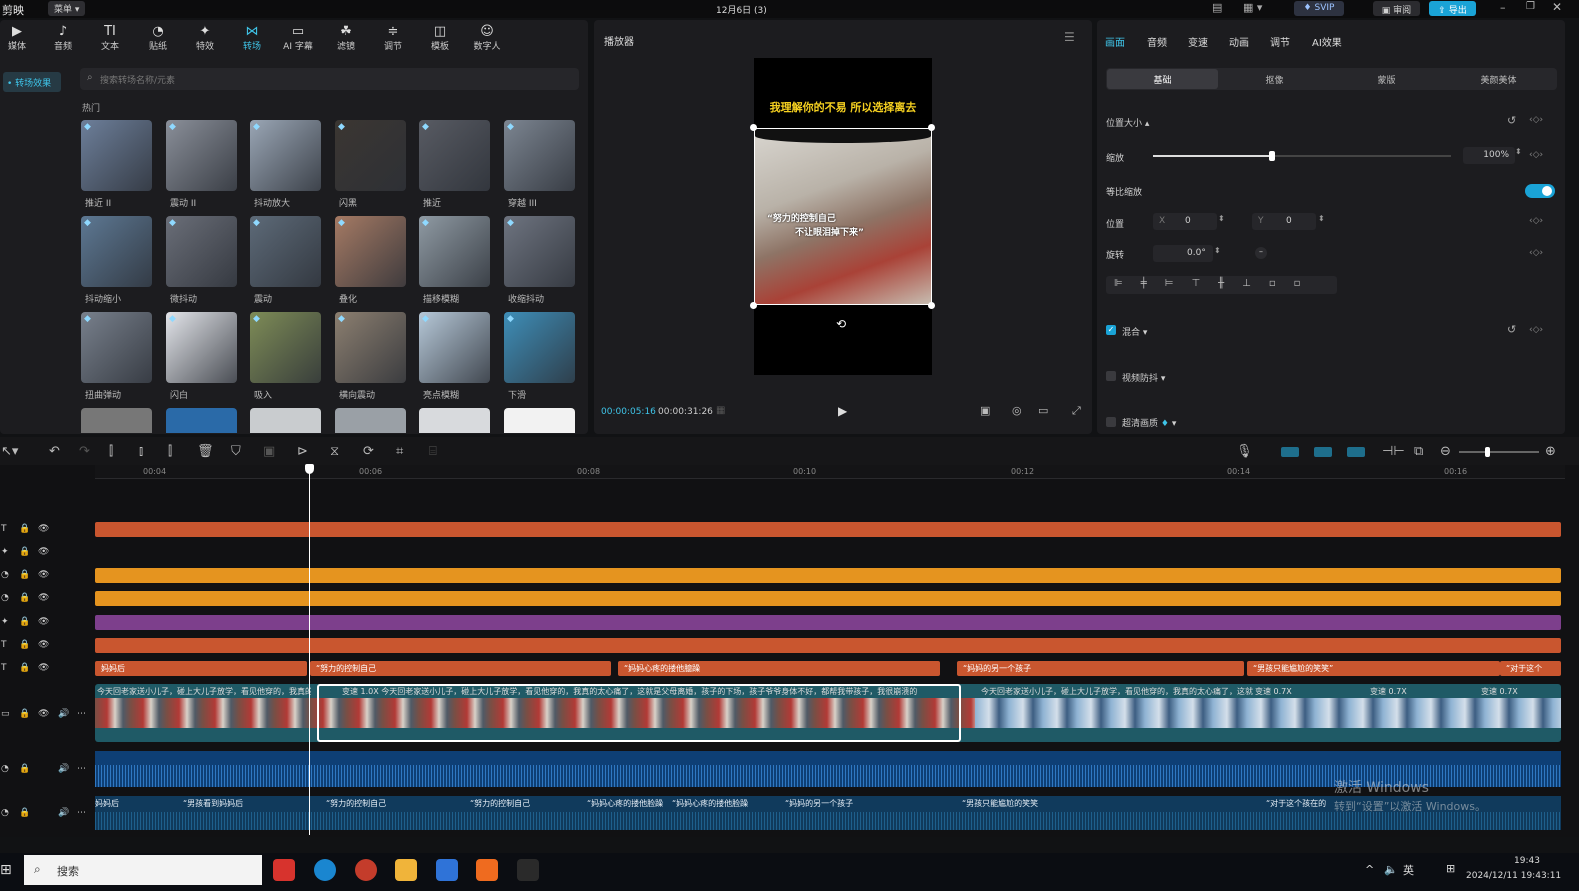 This screenshot has width=1579, height=891. Describe the element at coordinates (63, 714) in the screenshot. I see `mute-icon: 🔊` at that location.